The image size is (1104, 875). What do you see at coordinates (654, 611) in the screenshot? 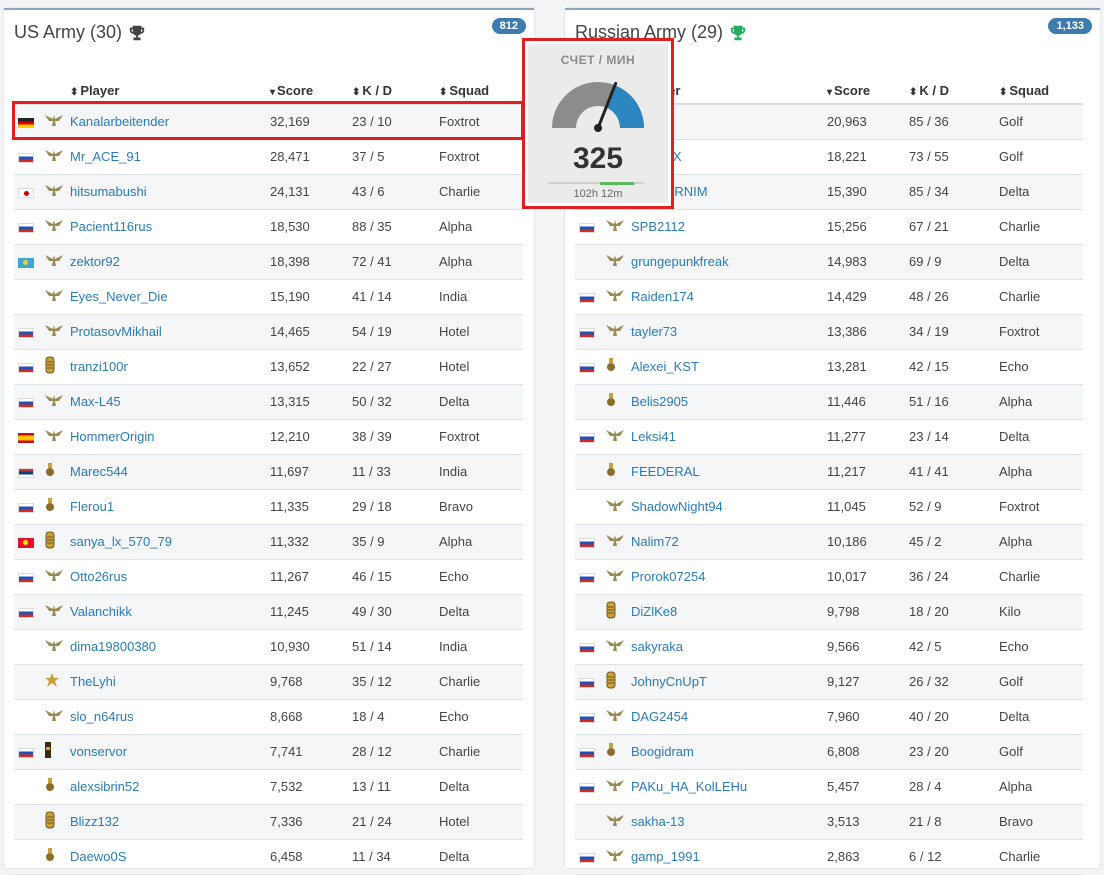
I see `player-name-link: DiZlKe8` at bounding box center [654, 611].